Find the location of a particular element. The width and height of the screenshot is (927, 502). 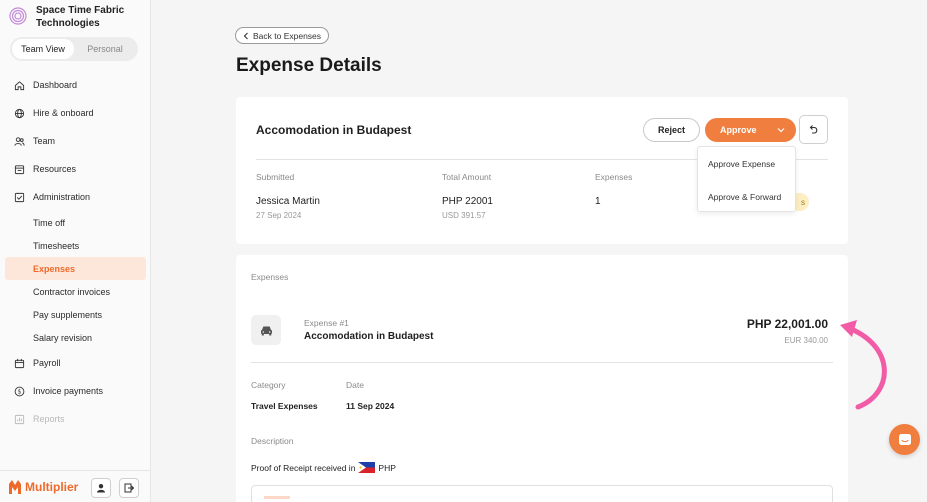

user-icon is located at coordinates (101, 488).